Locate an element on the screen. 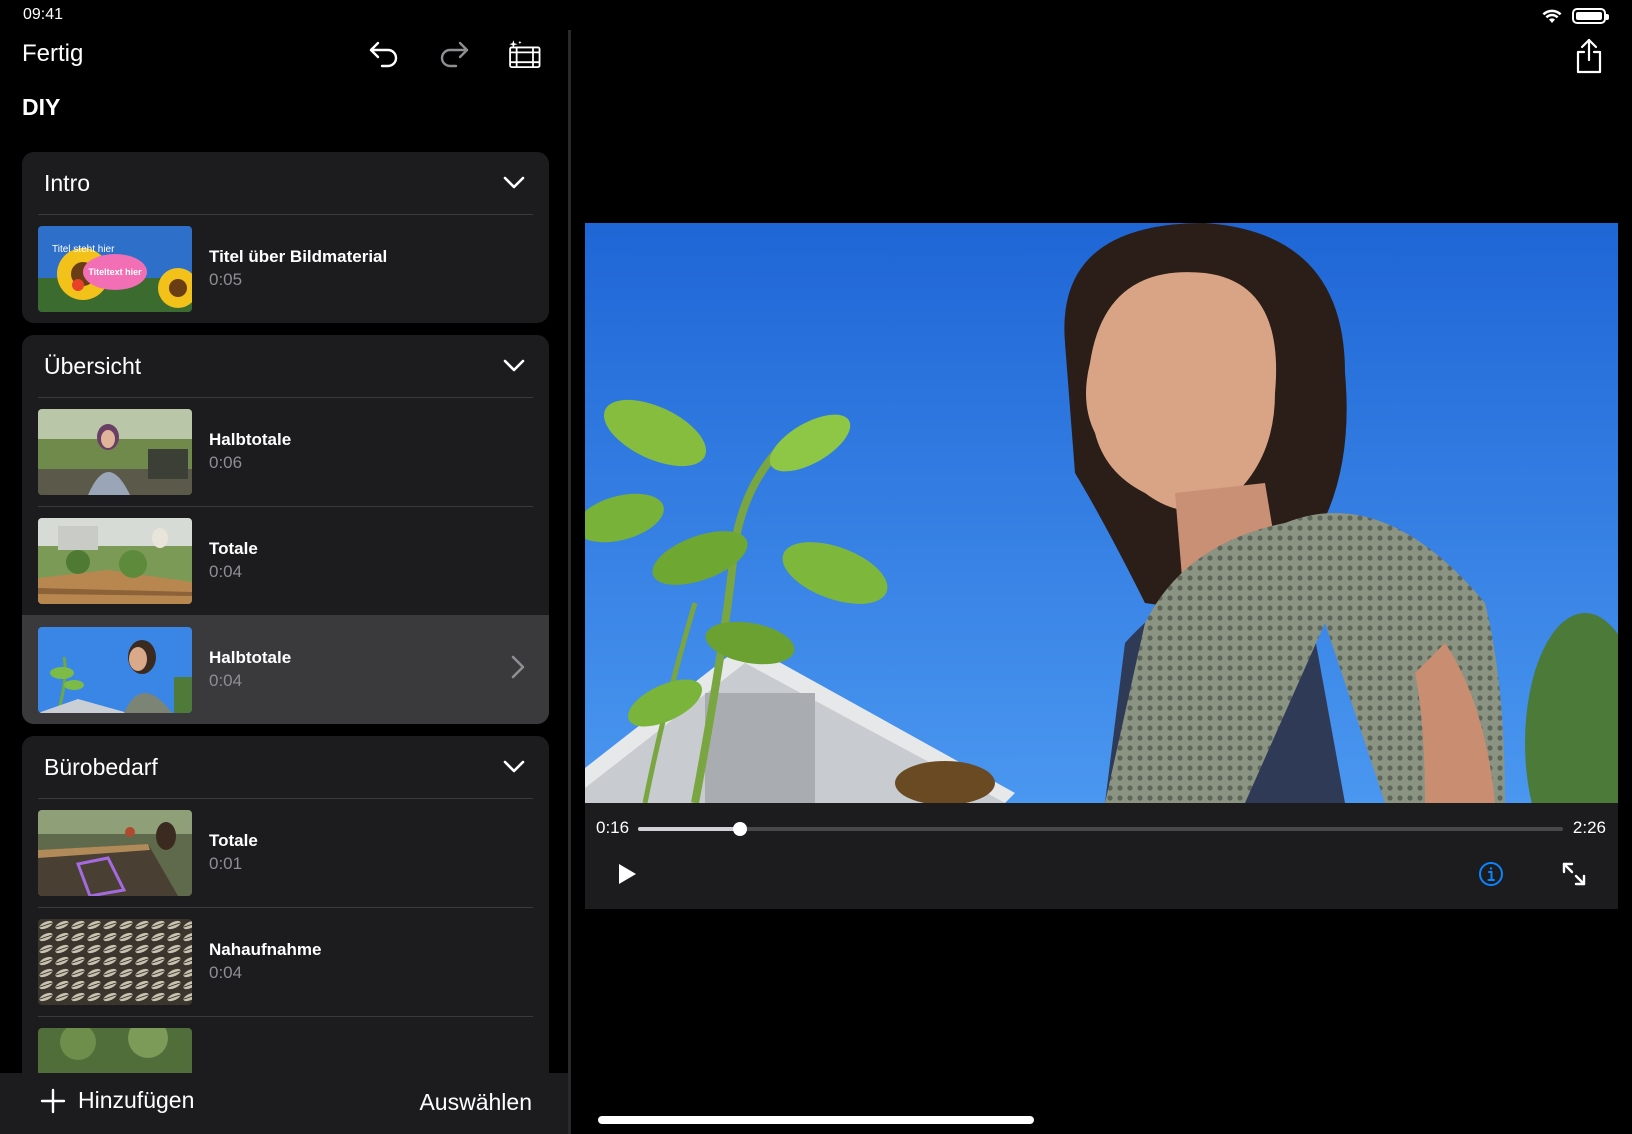  clip-row-partial is located at coordinates (285, 1045).